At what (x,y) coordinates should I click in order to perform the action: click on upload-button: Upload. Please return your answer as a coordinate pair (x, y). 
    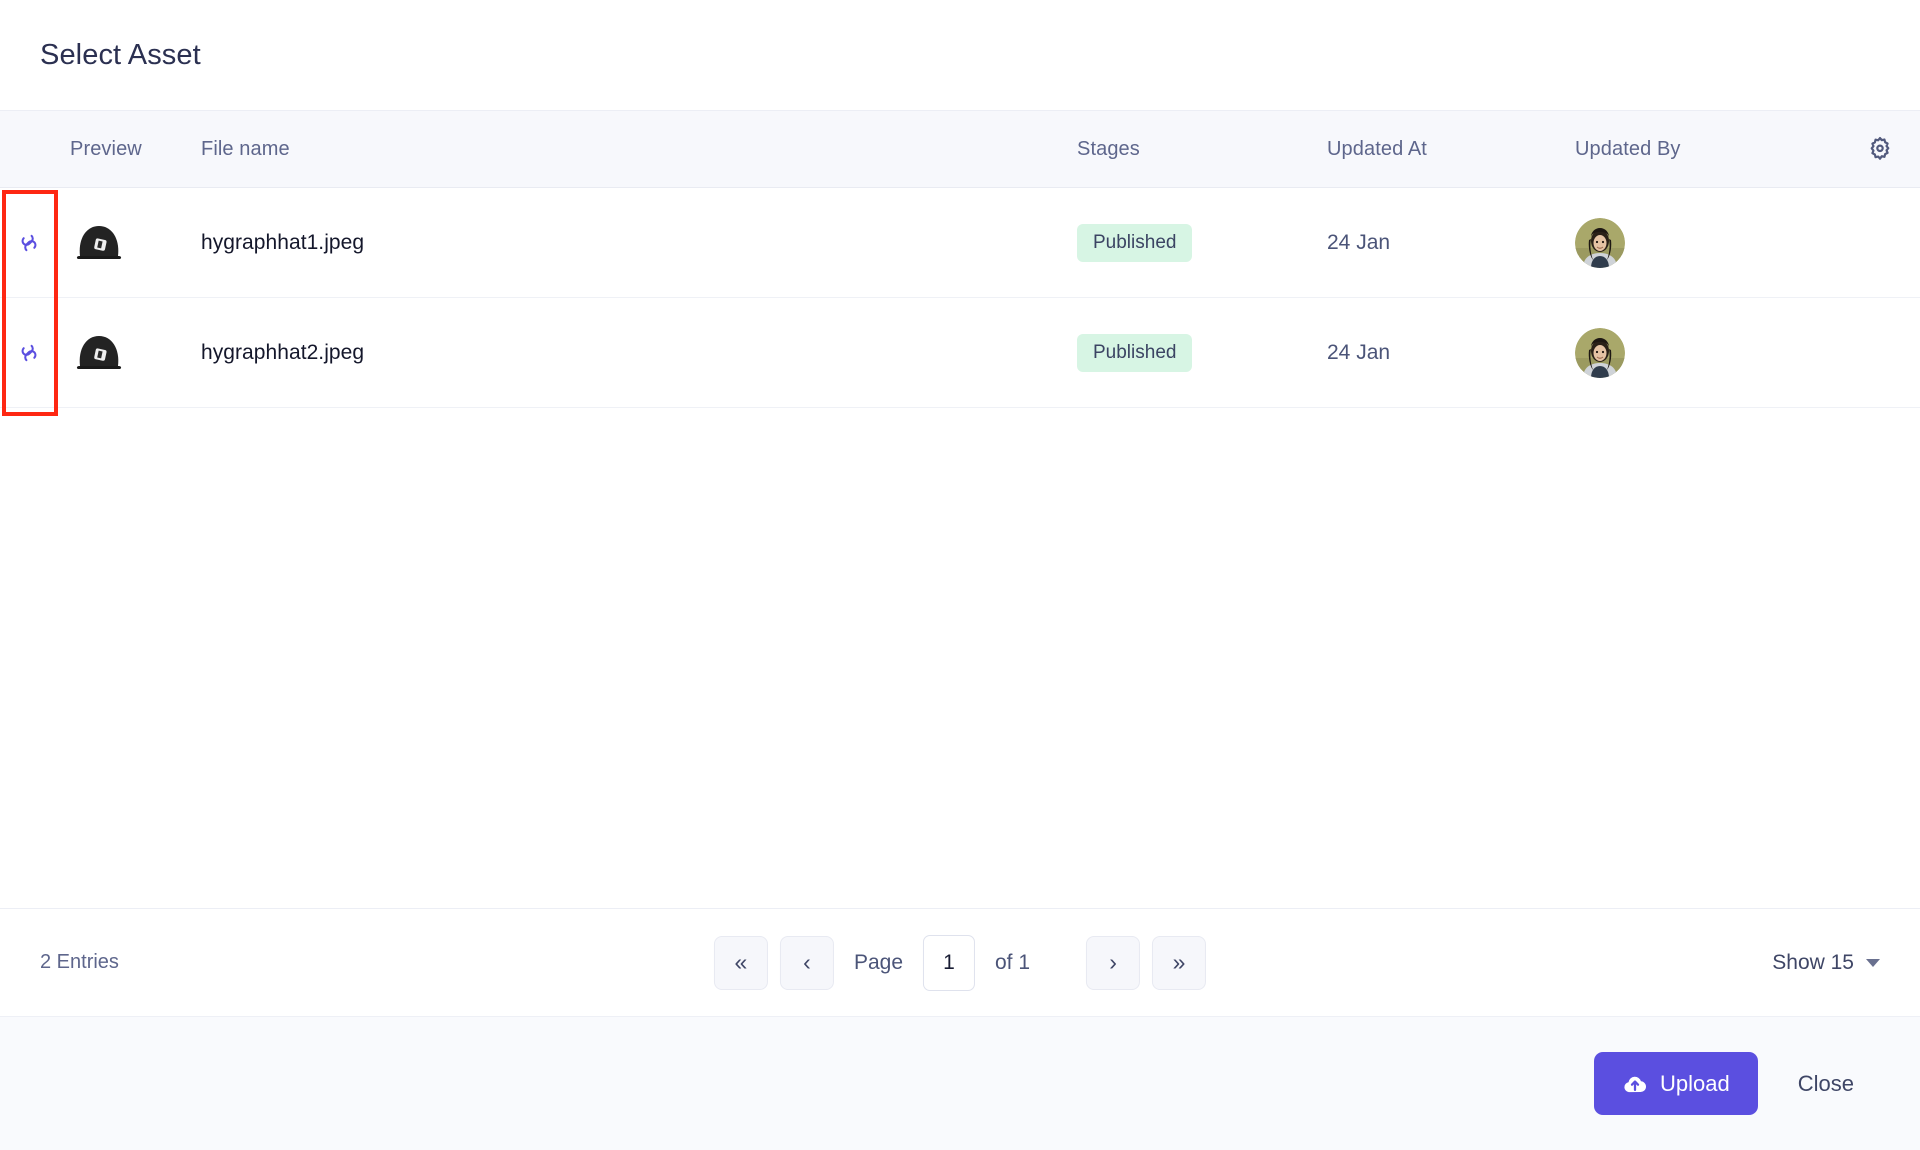
    Looking at the image, I should click on (1676, 1083).